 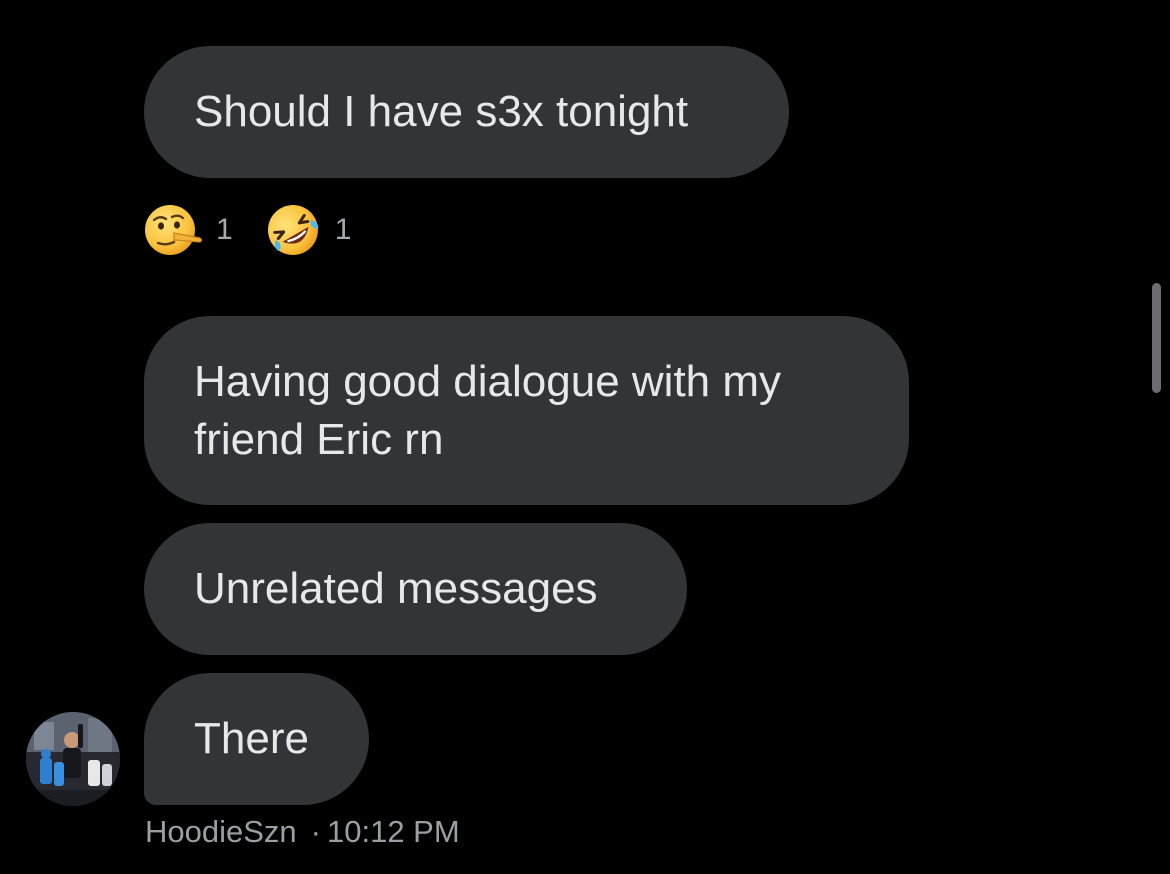 I want to click on sender-name: HoodieSzn, so click(x=221, y=831).